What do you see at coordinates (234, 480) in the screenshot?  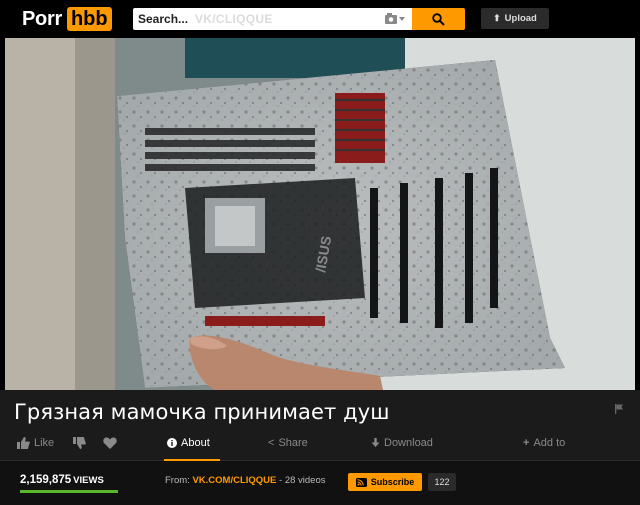 I see `channel-link: VK.COM/CLIQQUE` at bounding box center [234, 480].